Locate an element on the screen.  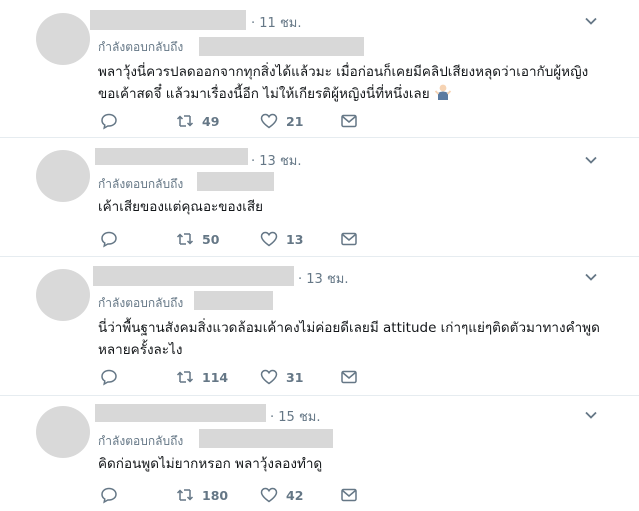
retweet-count: 50 is located at coordinates (211, 239).